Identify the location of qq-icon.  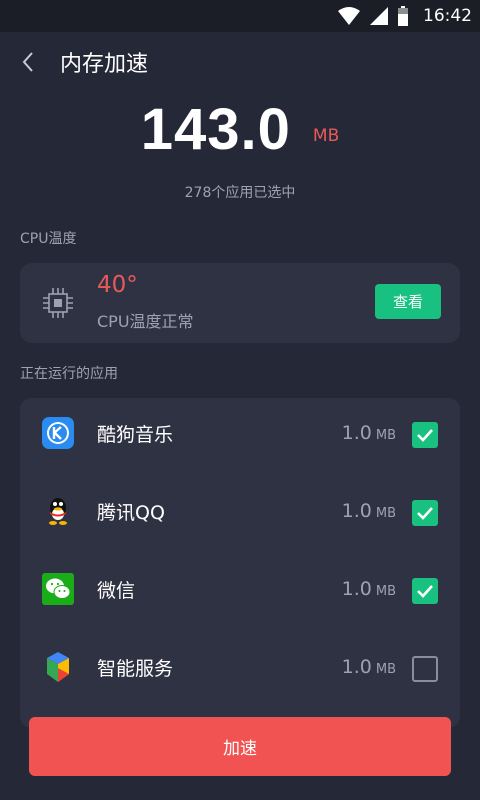
(58, 511).